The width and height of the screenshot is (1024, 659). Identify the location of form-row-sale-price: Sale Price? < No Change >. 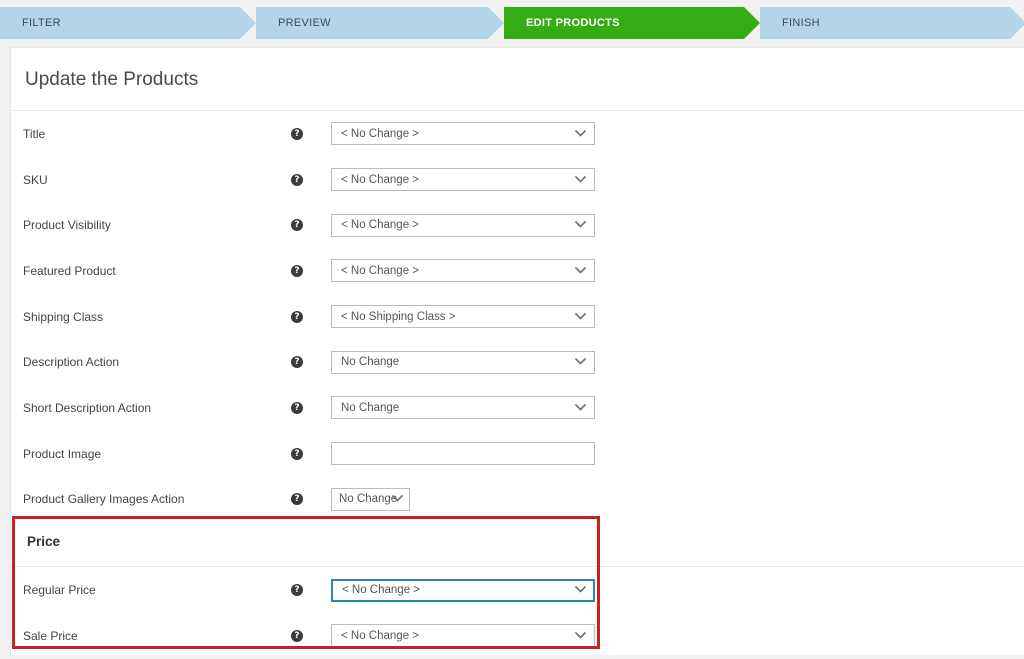
(517, 636).